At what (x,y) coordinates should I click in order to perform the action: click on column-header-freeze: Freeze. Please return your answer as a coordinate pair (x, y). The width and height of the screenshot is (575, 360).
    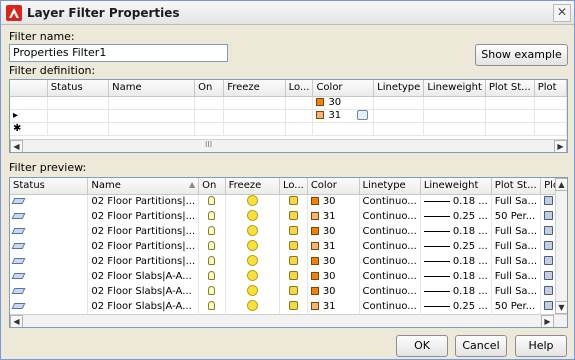
    Looking at the image, I should click on (254, 88).